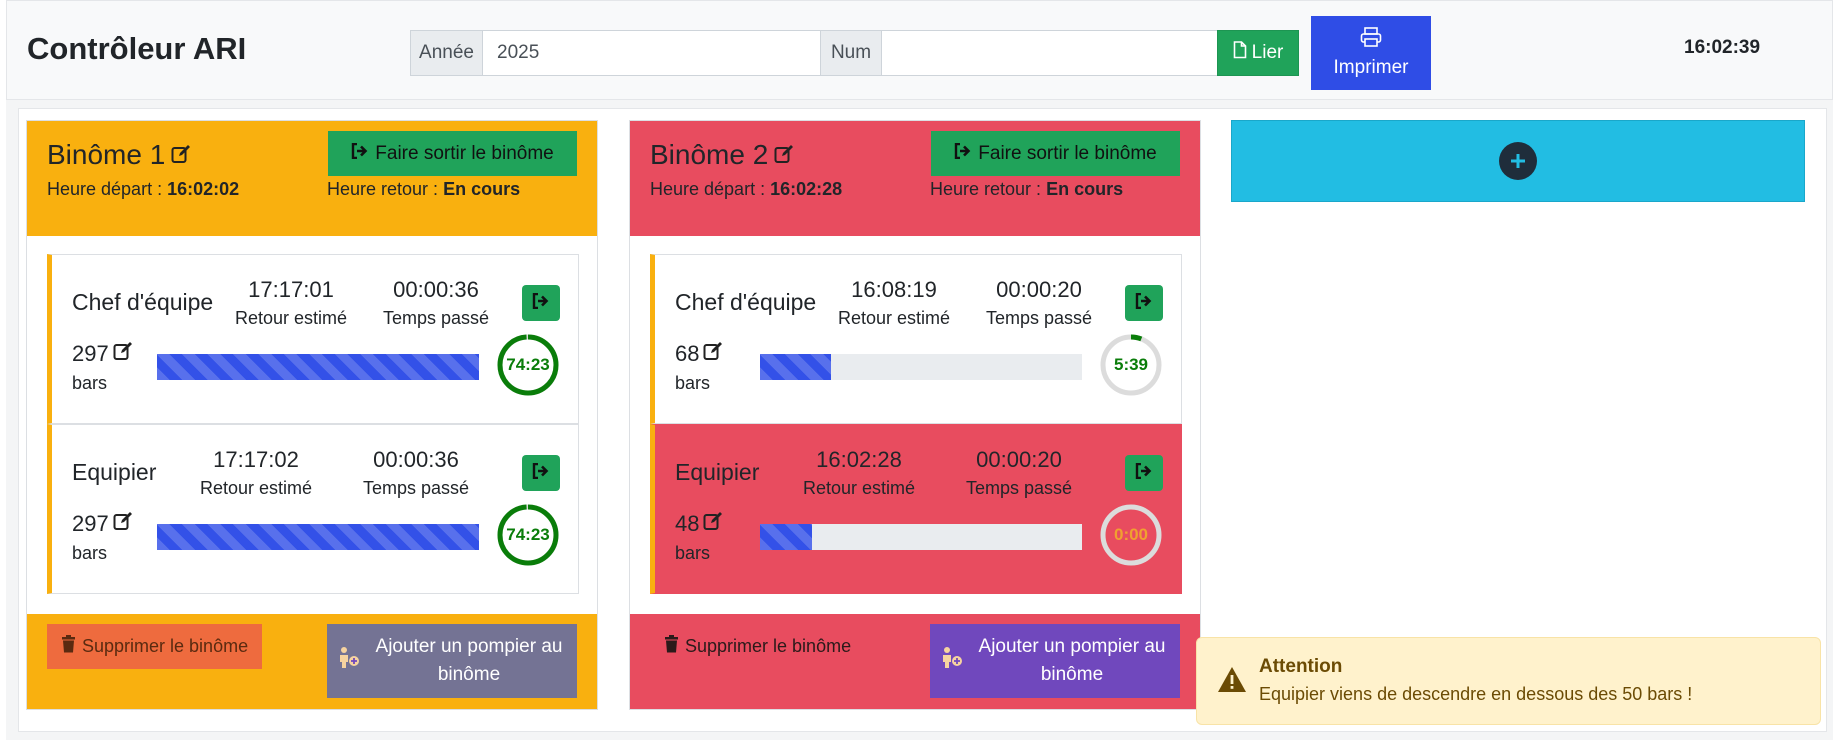 This screenshot has width=1833, height=740. What do you see at coordinates (952, 661) in the screenshot?
I see `person-add-icon` at bounding box center [952, 661].